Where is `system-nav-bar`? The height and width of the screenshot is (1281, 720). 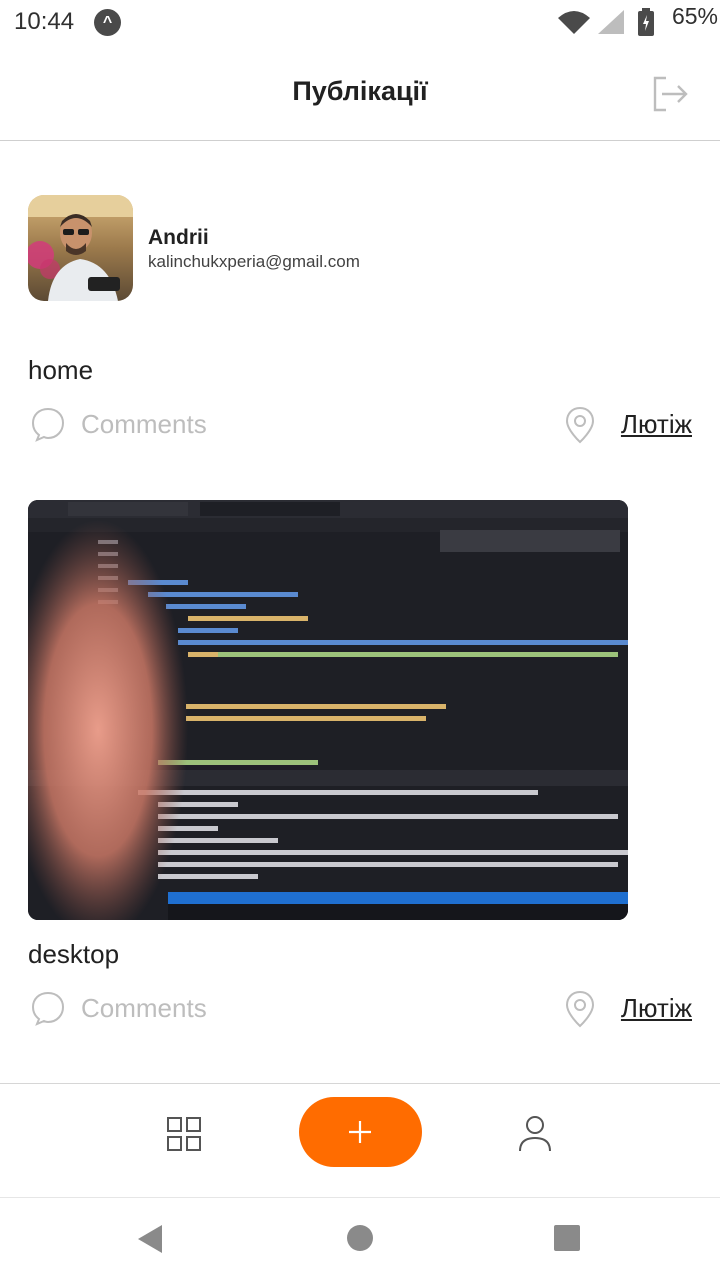 system-nav-bar is located at coordinates (360, 1239).